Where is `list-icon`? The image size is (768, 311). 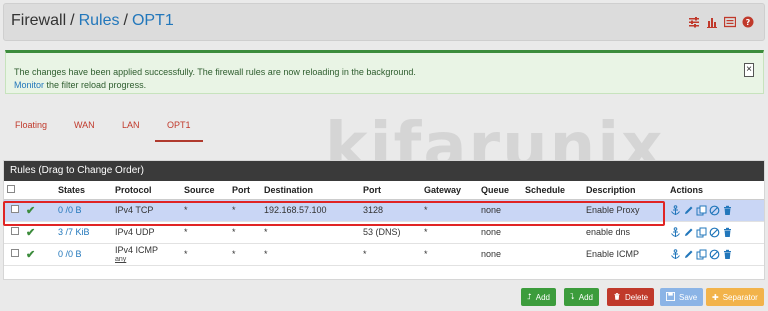 list-icon is located at coordinates (730, 22).